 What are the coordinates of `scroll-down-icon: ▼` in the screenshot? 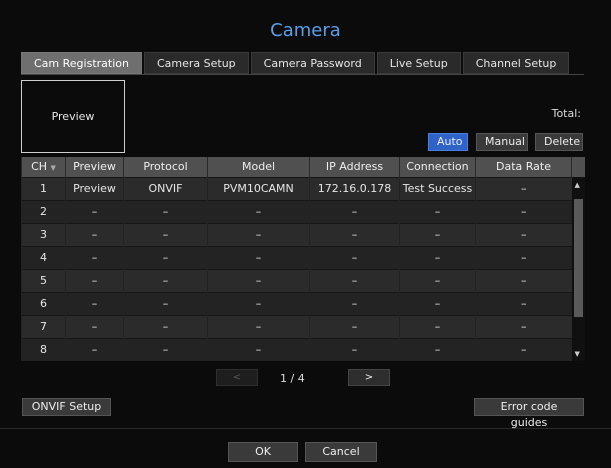 It's located at (577, 354).